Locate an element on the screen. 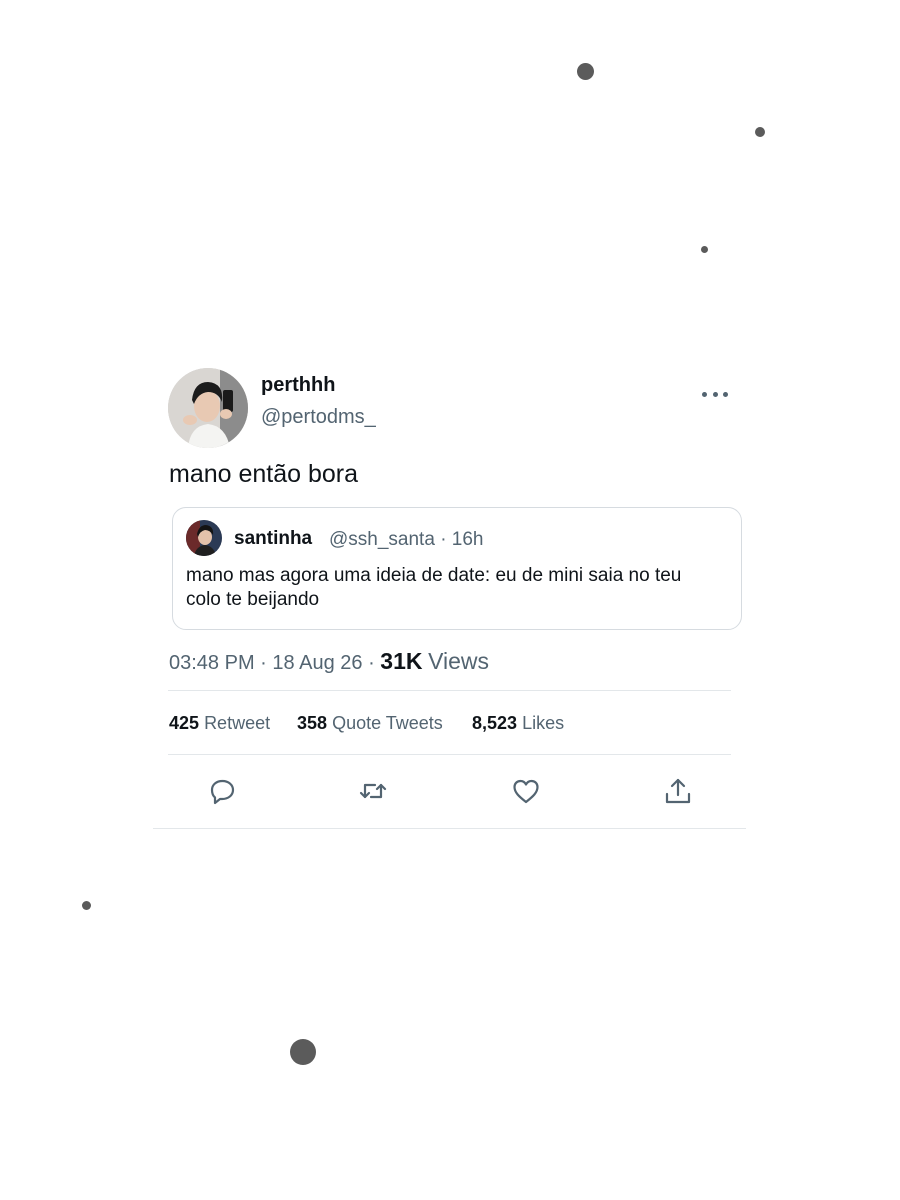 Image resolution: width=900 pixels, height=1200 pixels. views-count: 31K is located at coordinates (401, 661).